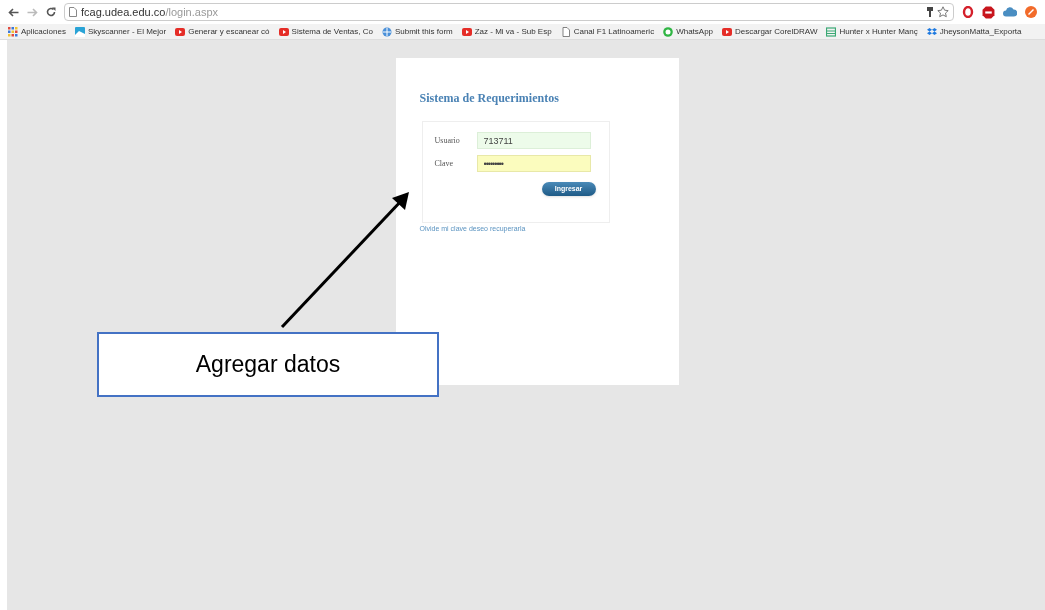 The width and height of the screenshot is (1045, 610). What do you see at coordinates (13, 12) in the screenshot?
I see `back-icon` at bounding box center [13, 12].